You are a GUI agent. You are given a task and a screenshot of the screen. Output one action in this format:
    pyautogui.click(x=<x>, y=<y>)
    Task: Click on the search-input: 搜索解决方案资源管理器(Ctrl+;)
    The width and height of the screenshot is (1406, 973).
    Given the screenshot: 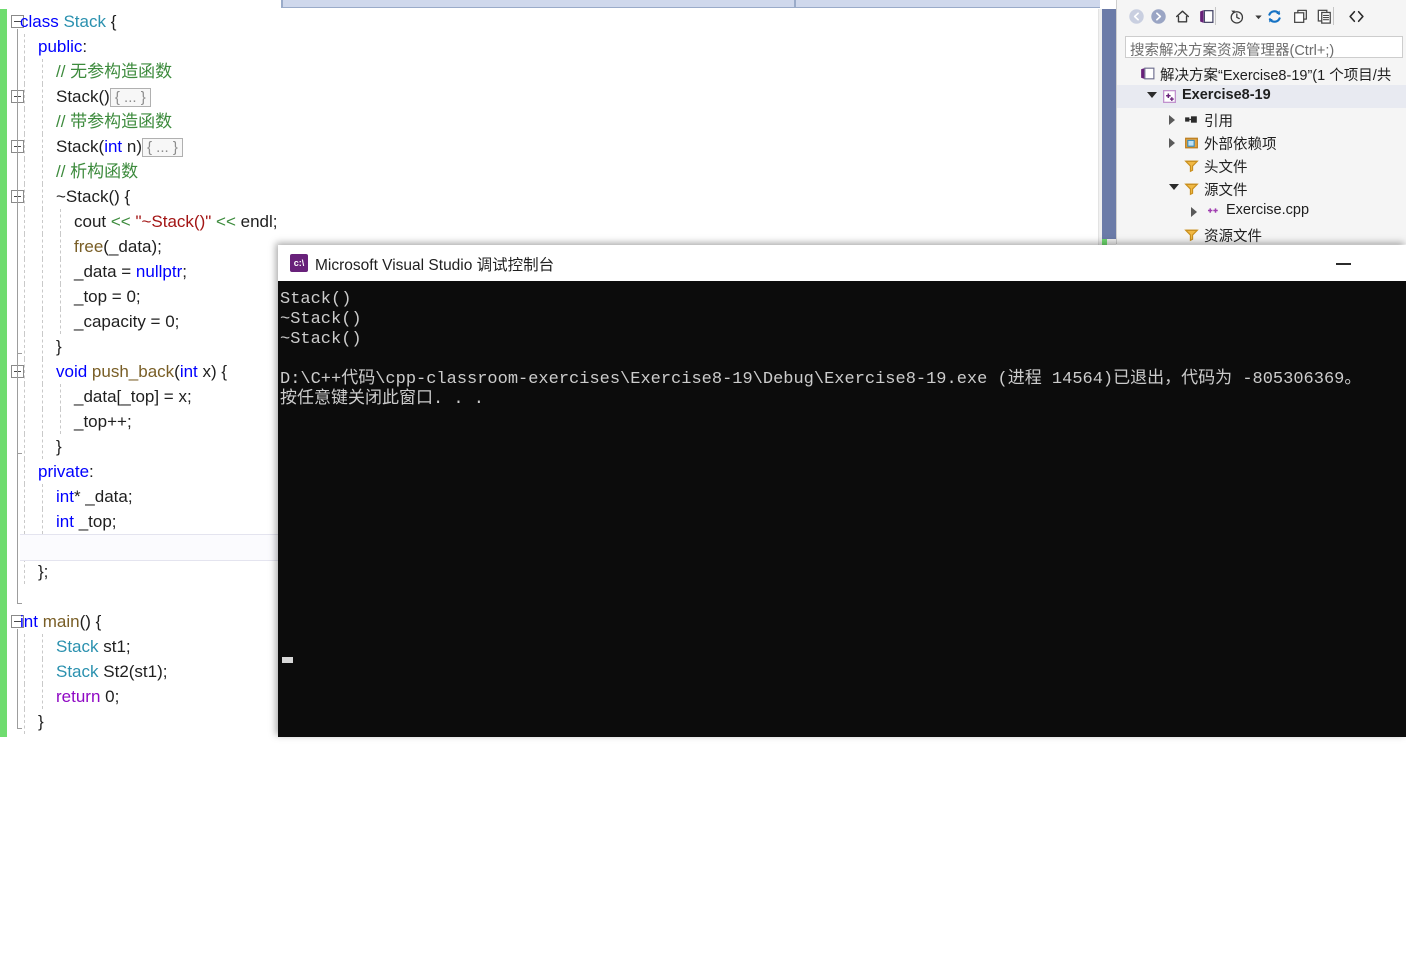 What is the action you would take?
    pyautogui.click(x=1264, y=47)
    